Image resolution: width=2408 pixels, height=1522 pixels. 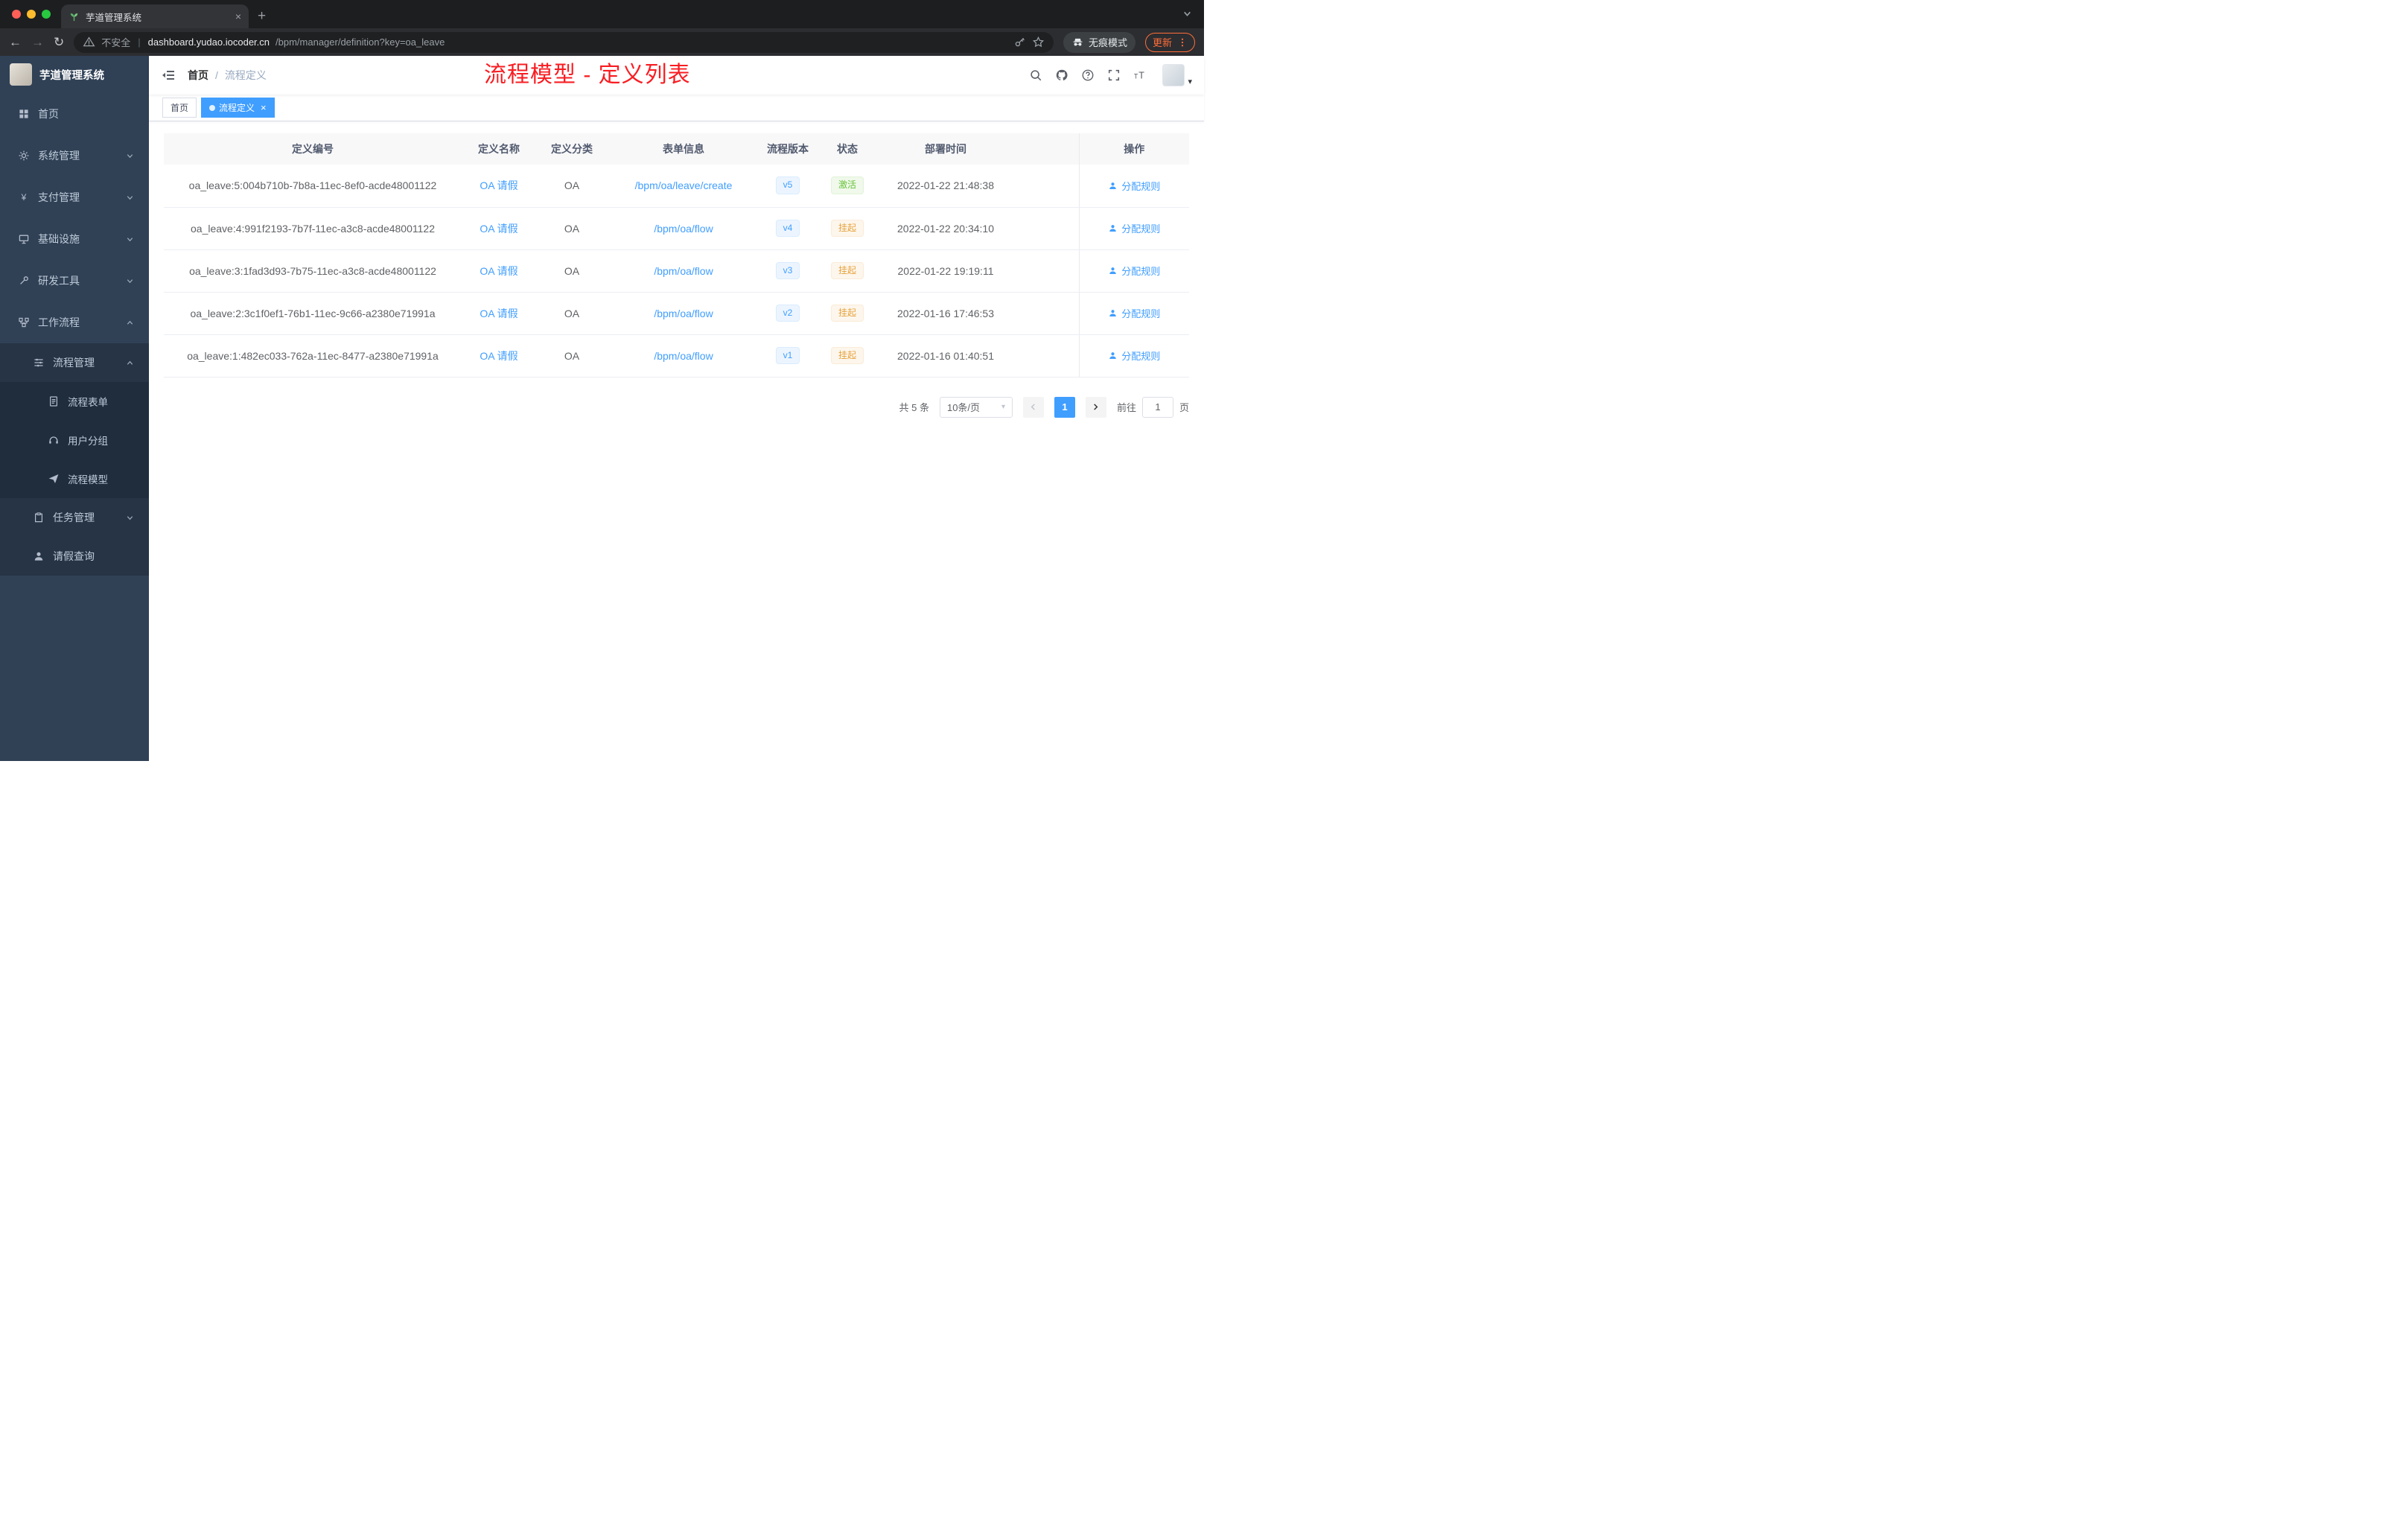 What do you see at coordinates (1064, 407) in the screenshot?
I see `current-page: 1` at bounding box center [1064, 407].